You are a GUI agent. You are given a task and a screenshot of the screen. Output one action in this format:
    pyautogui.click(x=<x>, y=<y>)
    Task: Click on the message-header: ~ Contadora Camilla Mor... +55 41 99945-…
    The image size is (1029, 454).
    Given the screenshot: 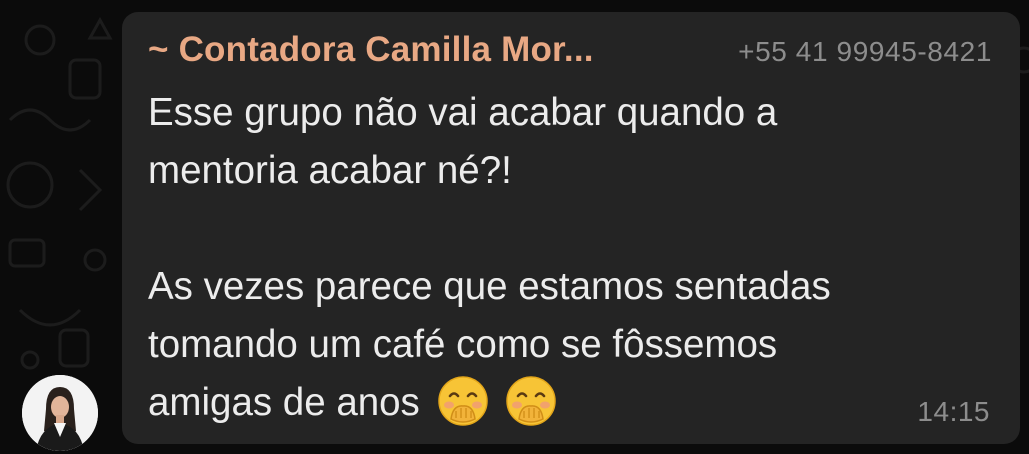 What is the action you would take?
    pyautogui.click(x=570, y=50)
    